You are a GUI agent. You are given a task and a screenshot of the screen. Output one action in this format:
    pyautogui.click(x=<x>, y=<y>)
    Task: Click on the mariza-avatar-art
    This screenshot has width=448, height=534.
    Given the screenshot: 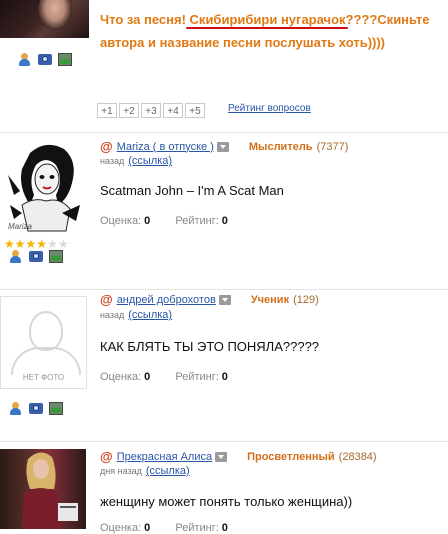 What is the action you would take?
    pyautogui.click(x=43, y=185)
    